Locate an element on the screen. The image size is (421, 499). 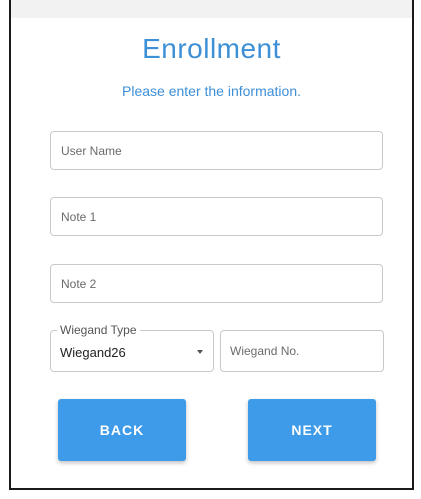
wiegand-type-select: Wiegand Type Wiegand26 is located at coordinates (132, 347).